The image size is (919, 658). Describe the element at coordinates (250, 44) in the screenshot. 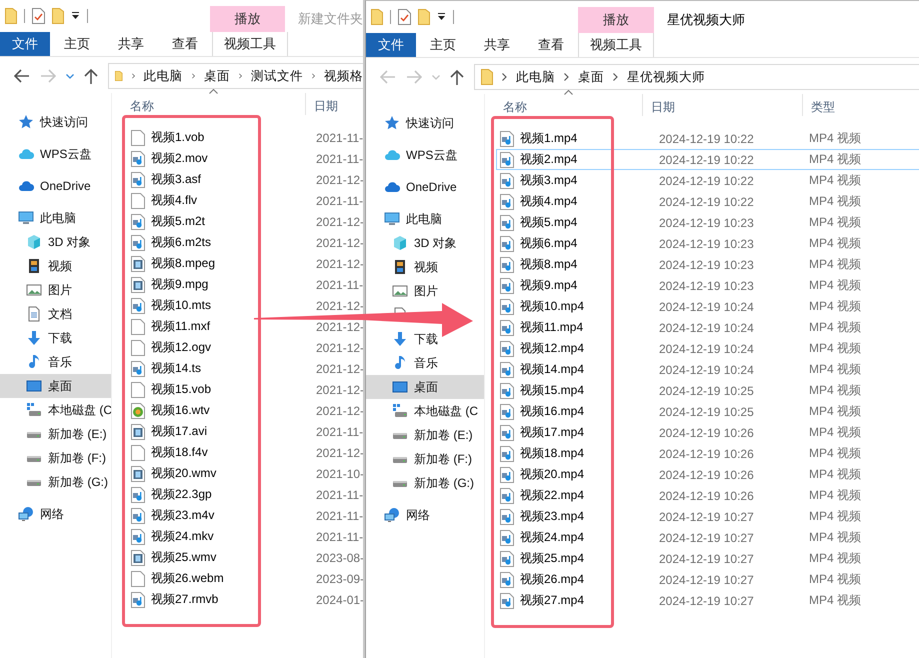

I see `ribbon-tab: 视频工具` at that location.